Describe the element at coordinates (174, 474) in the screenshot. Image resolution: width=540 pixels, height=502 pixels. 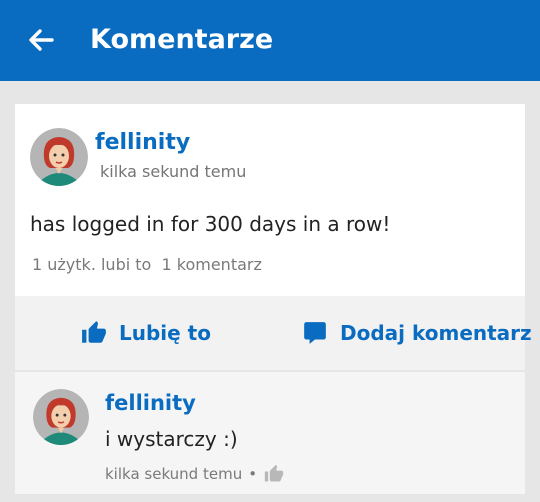
I see `comment-timestamp: kilka sekund temu` at that location.